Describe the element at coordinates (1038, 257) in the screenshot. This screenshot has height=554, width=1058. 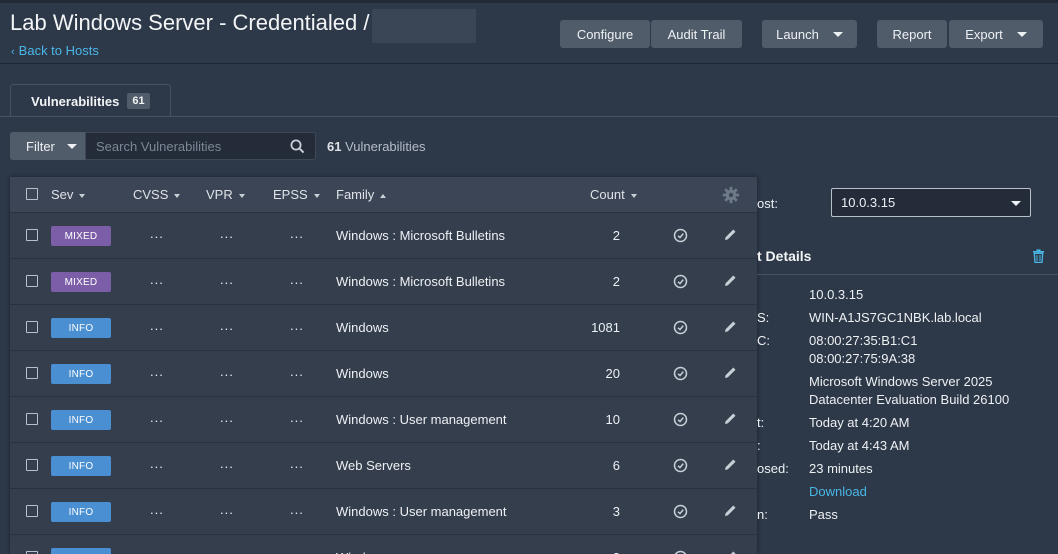
I see `trash-icon` at that location.